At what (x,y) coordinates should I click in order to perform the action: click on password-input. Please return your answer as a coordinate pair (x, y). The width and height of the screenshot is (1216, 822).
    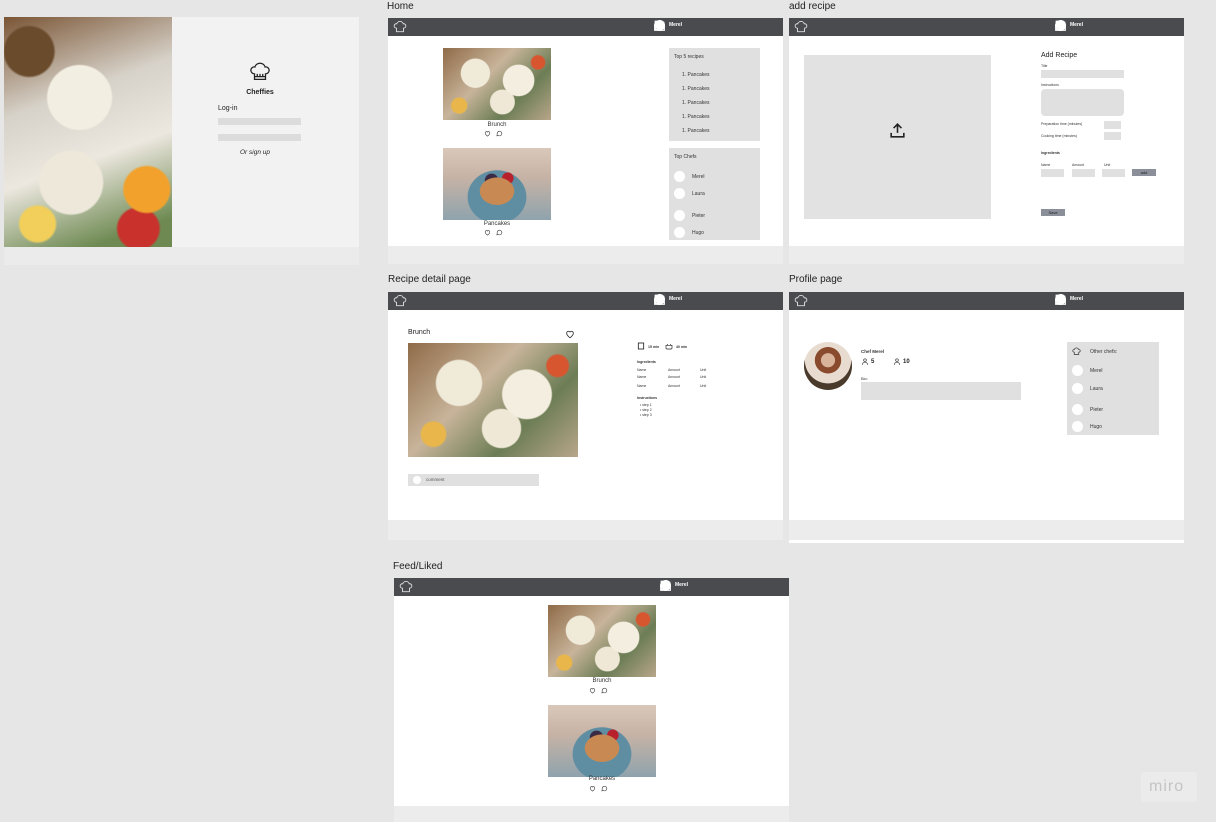
    Looking at the image, I should click on (259, 137).